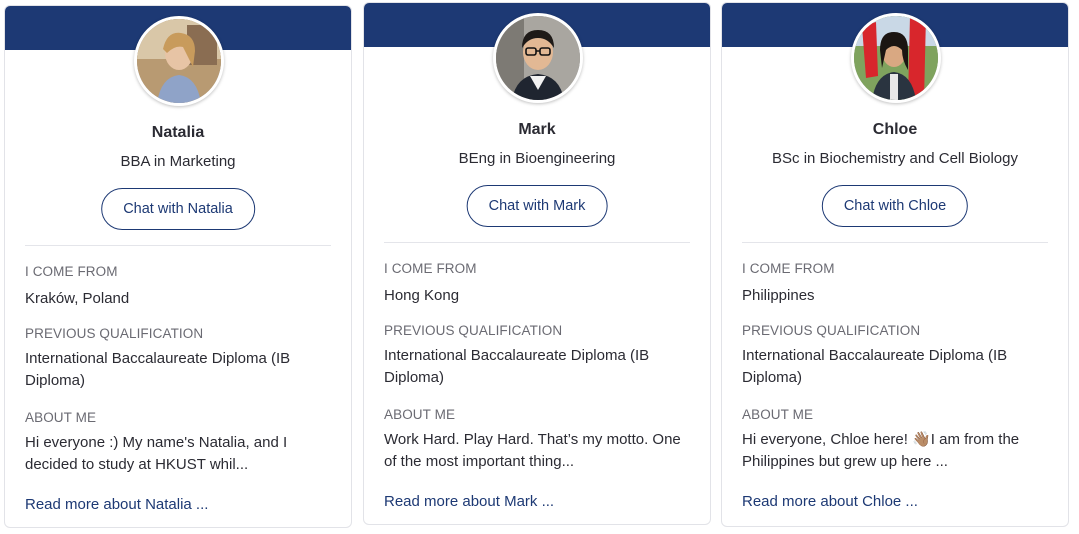  I want to click on student-degree: BEng in Bioengineering, so click(537, 158).